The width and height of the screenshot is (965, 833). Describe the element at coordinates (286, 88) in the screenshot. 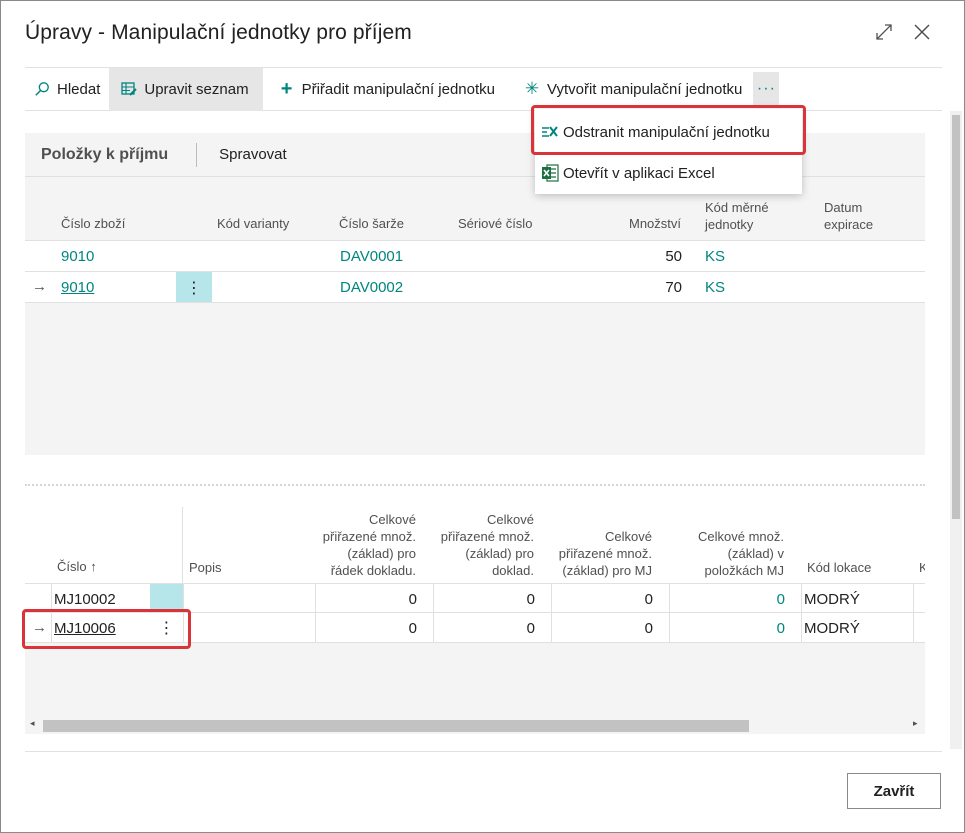

I see `plus-icon: +` at that location.